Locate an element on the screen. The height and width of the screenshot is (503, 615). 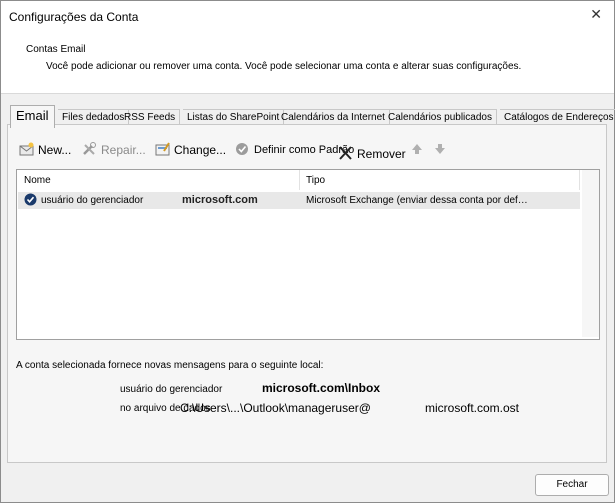
move-up-button is located at coordinates (418, 150).